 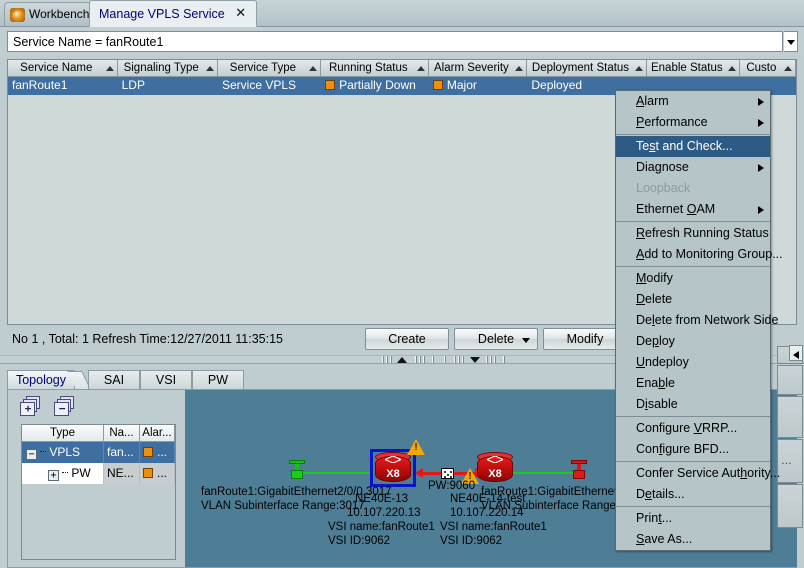 I want to click on column-header-3: Running Status, so click(x=374, y=68).